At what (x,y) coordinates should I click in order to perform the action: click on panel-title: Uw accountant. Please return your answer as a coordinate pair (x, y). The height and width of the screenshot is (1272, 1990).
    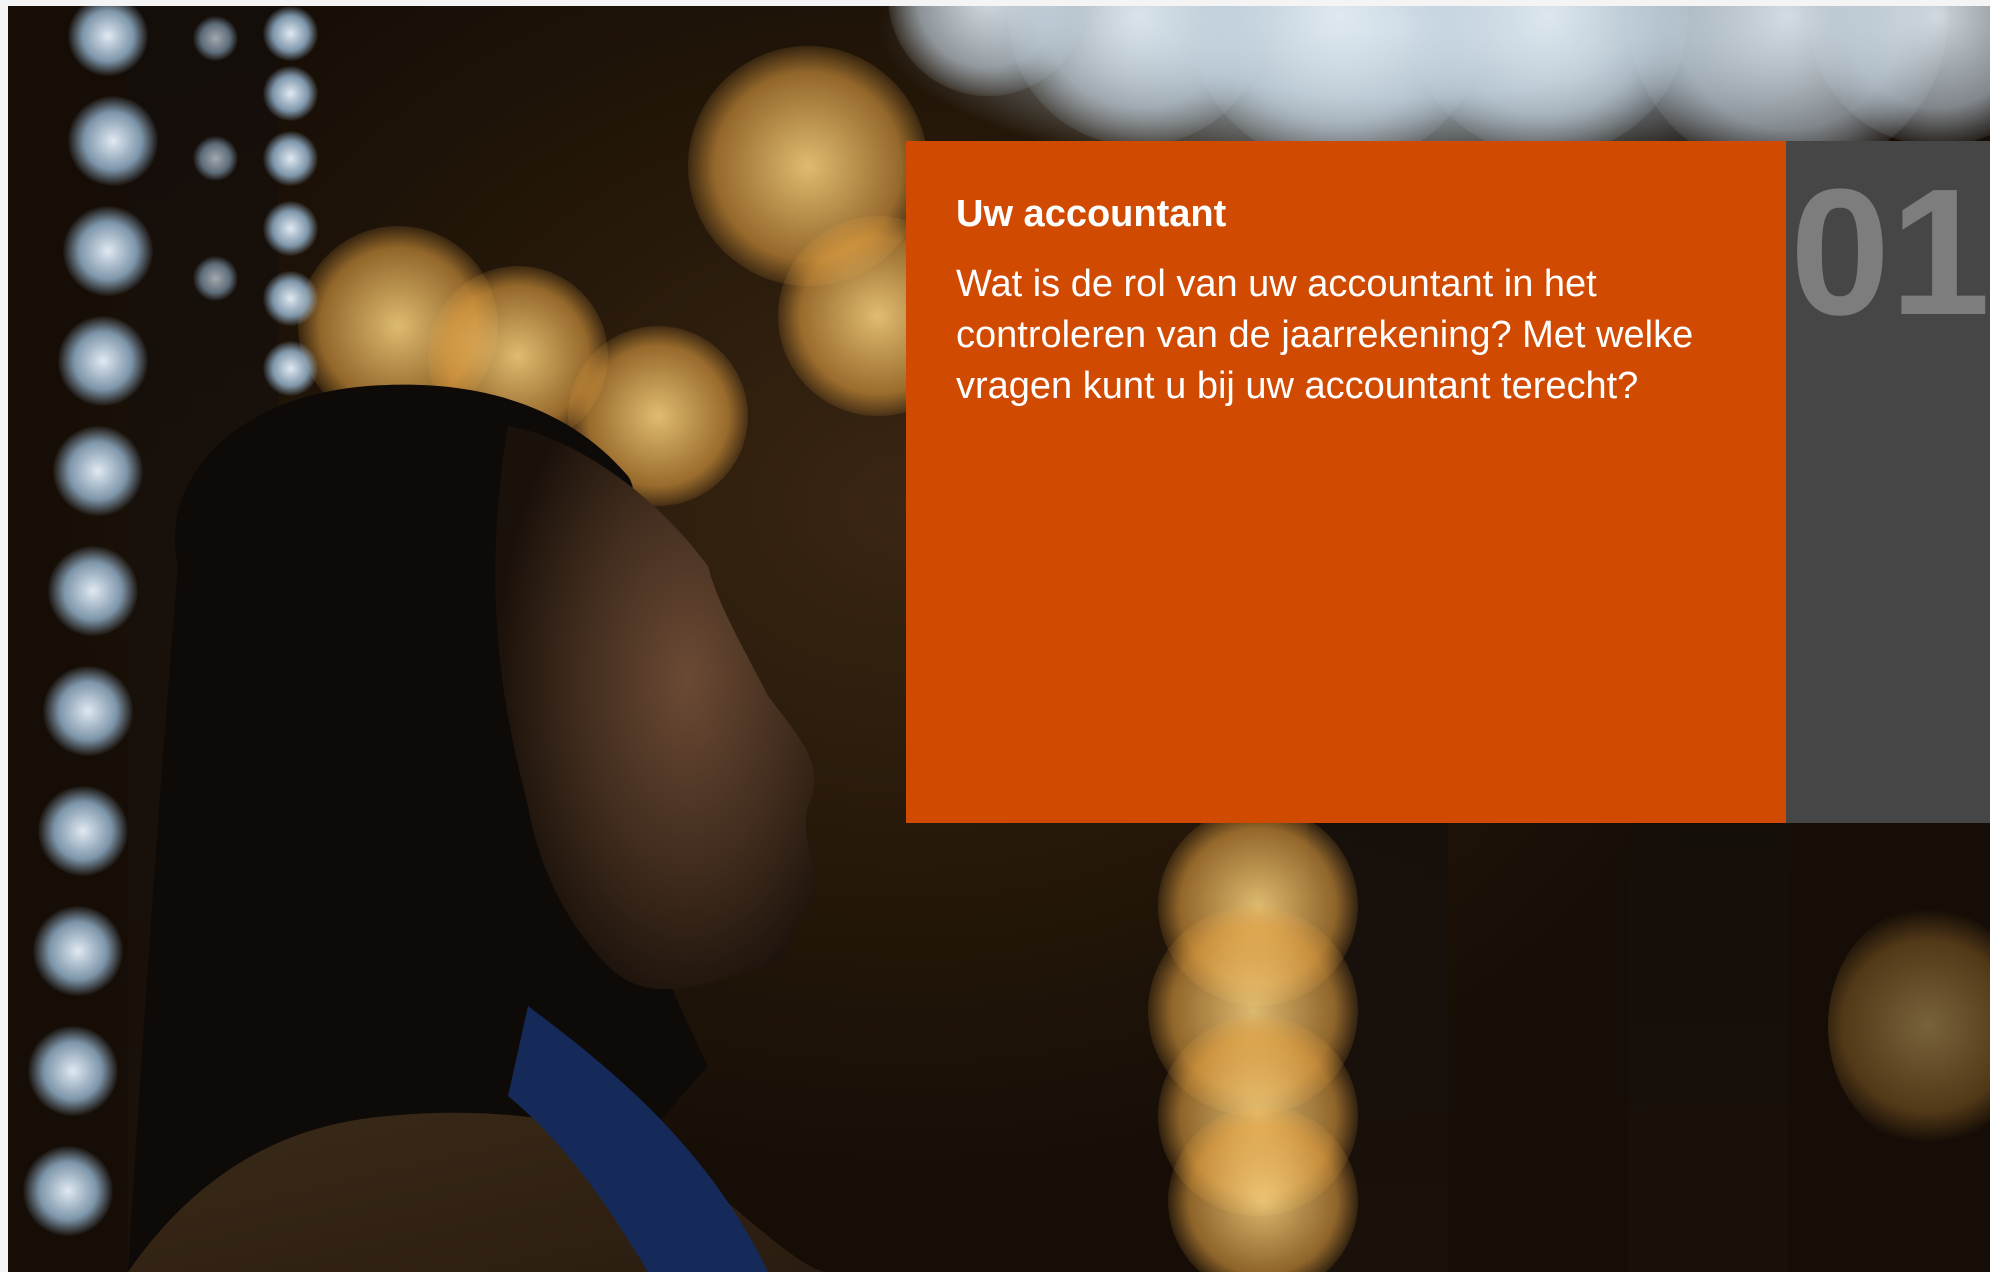
    Looking at the image, I should click on (1091, 214).